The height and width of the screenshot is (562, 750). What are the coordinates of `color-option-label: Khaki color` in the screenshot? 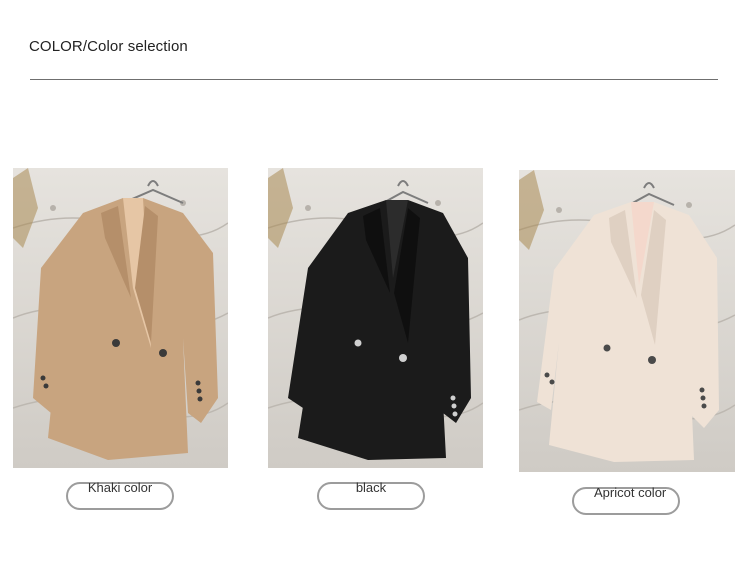 It's located at (120, 487).